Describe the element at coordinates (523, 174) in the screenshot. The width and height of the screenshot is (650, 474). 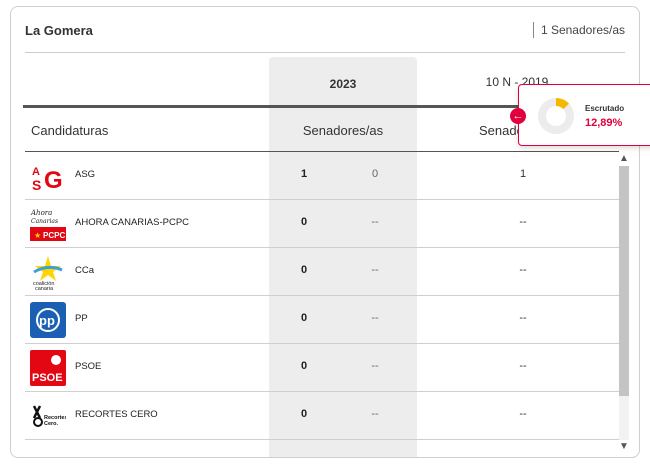
I see `seats-2019: 1` at that location.